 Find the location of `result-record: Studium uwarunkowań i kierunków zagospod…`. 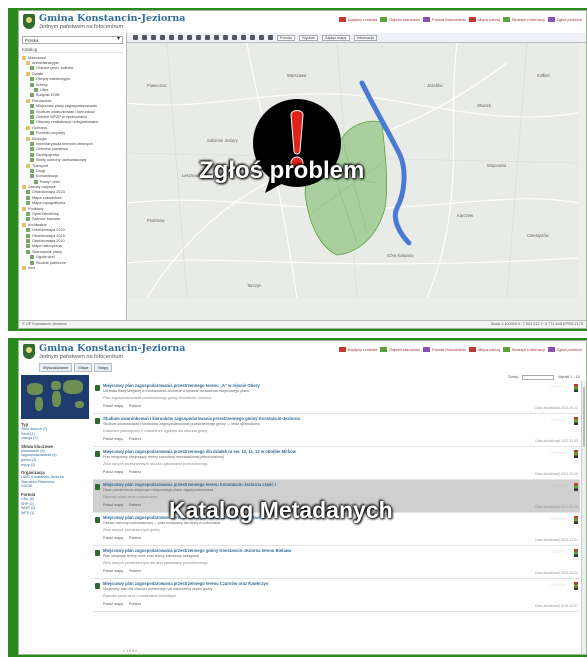

result-record: Studium uwarunkowań i kierunków zagospod… is located at coordinates (336, 430).